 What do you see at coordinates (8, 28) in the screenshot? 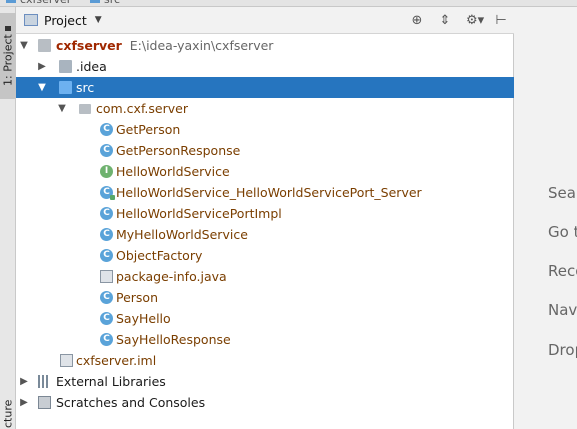
I see `project-tab-icon` at bounding box center [8, 28].